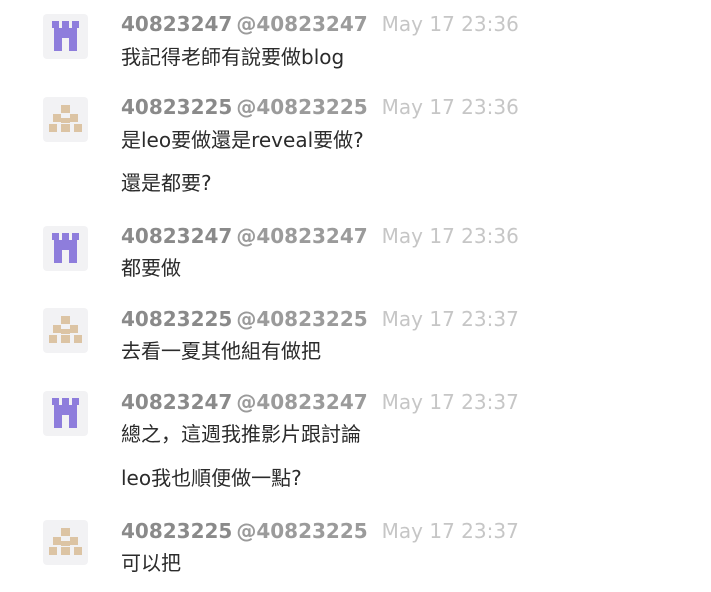 The width and height of the screenshot is (711, 592). Describe the element at coordinates (211, 478) in the screenshot. I see `message-text: leo我也順便做一點?` at that location.